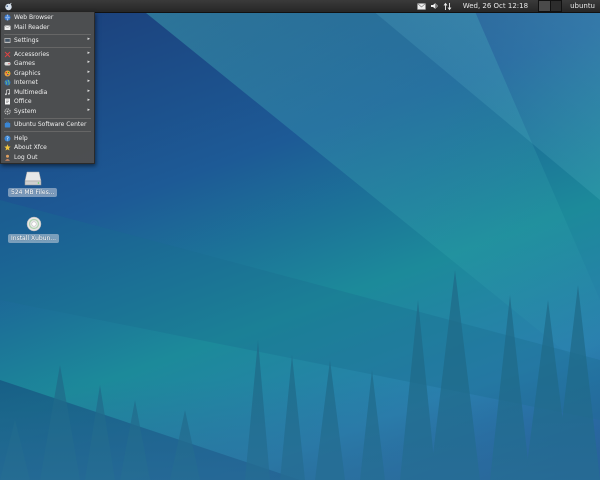  What do you see at coordinates (47, 139) in the screenshot?
I see `menu-item-help: ? Help` at bounding box center [47, 139].